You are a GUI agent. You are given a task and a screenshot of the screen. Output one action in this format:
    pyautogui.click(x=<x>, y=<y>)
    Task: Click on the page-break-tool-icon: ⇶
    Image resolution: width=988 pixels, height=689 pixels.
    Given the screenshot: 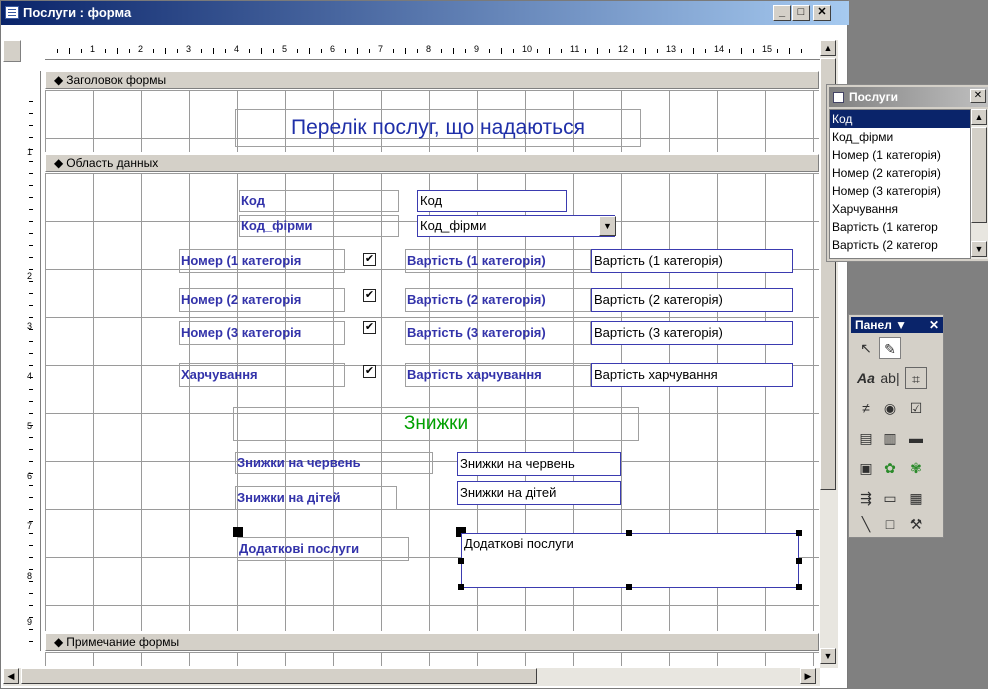 What is the action you would take?
    pyautogui.click(x=866, y=498)
    